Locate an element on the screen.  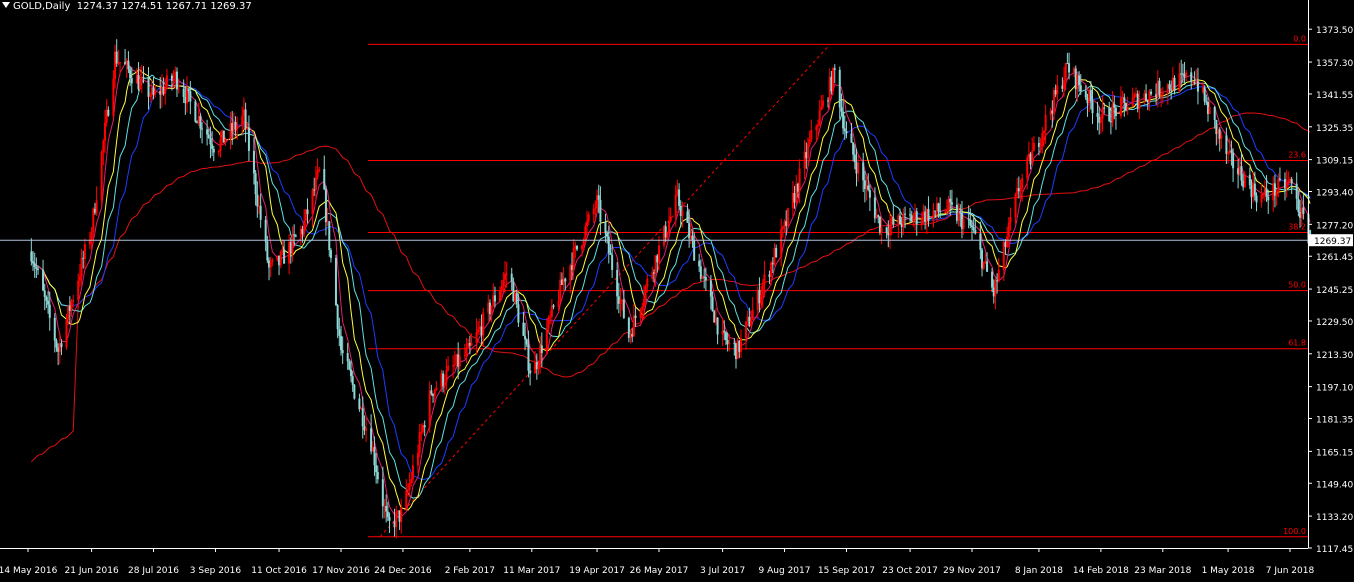
price-tag-label: 1269.37 is located at coordinates (1332, 242).